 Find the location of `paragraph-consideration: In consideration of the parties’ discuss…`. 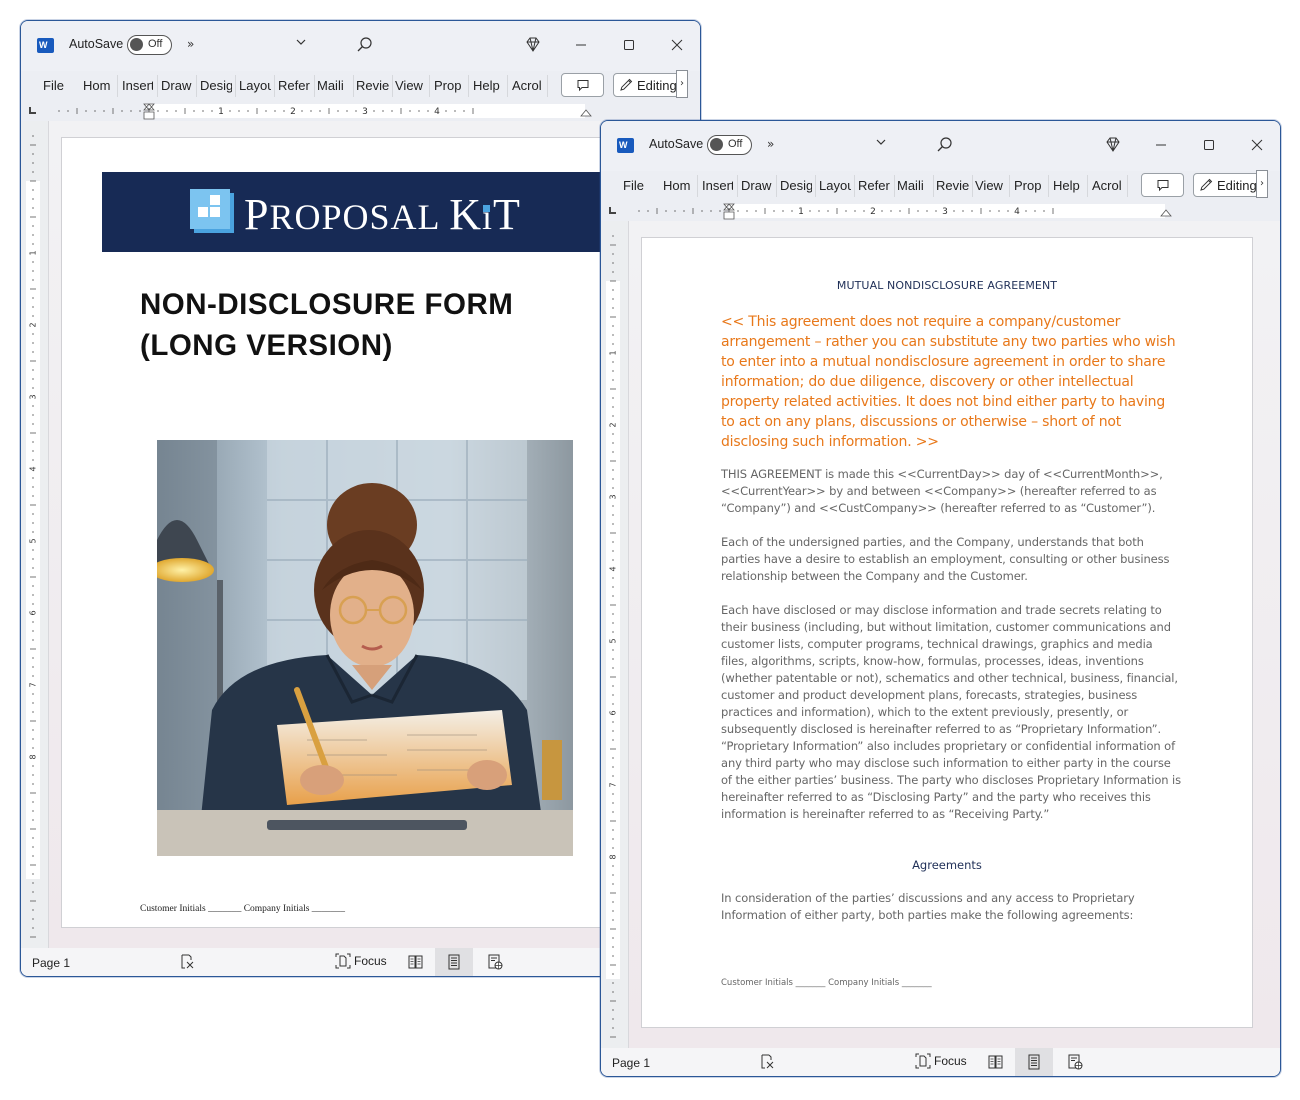

paragraph-consideration: In consideration of the parties’ discuss… is located at coordinates (928, 906).